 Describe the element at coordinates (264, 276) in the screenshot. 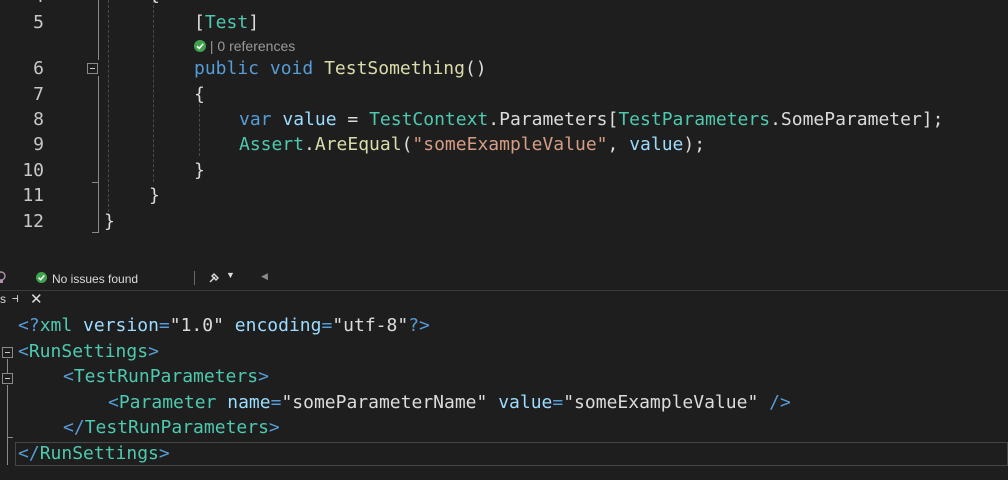

I see `scroll-left-icon: ◀` at that location.